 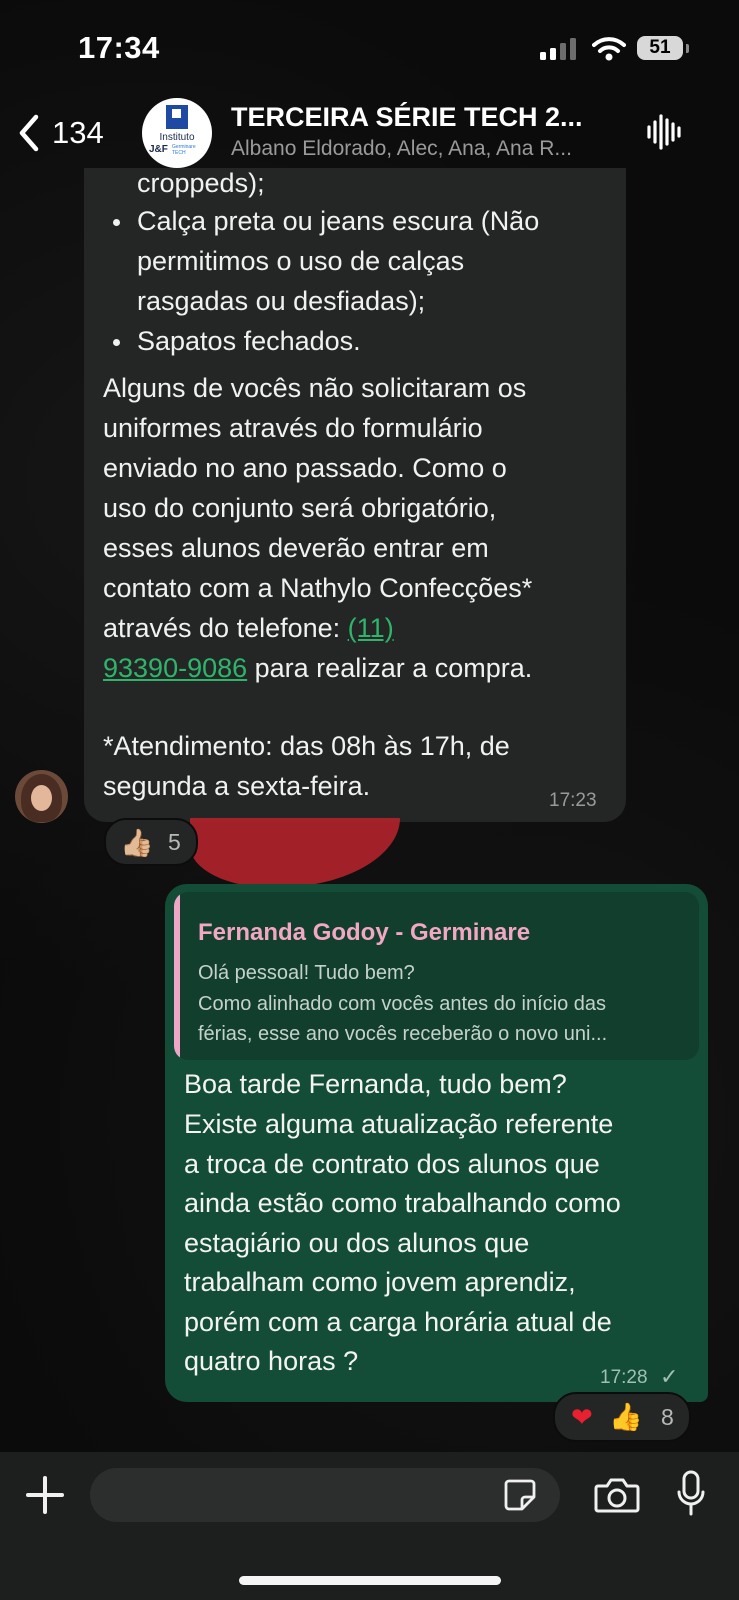 I want to click on message-text-line: a troca de contrato dos alunos que, so click(x=392, y=1164).